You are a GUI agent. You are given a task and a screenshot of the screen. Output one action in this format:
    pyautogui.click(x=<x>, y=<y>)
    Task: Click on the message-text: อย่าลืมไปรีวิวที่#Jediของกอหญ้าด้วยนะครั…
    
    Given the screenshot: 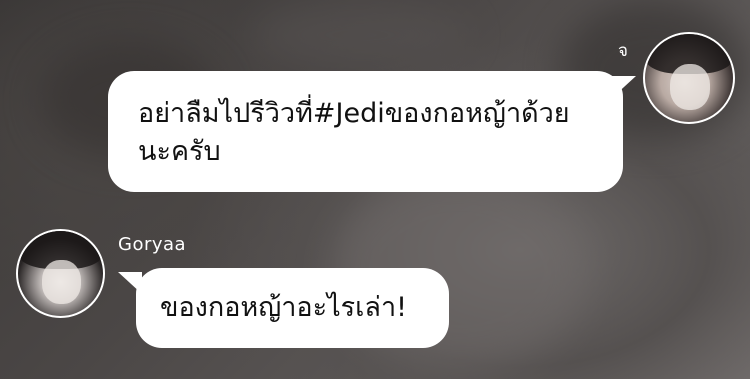 What is the action you would take?
    pyautogui.click(x=354, y=132)
    